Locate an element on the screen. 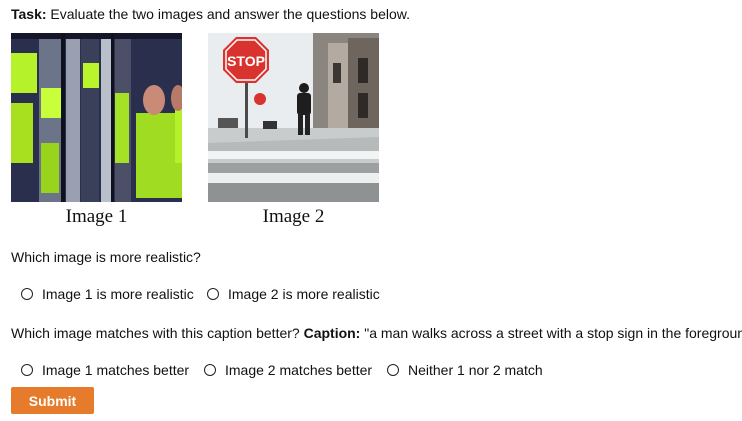 This screenshot has width=742, height=421. option-label: Neither 1 nor 2 match is located at coordinates (475, 370).